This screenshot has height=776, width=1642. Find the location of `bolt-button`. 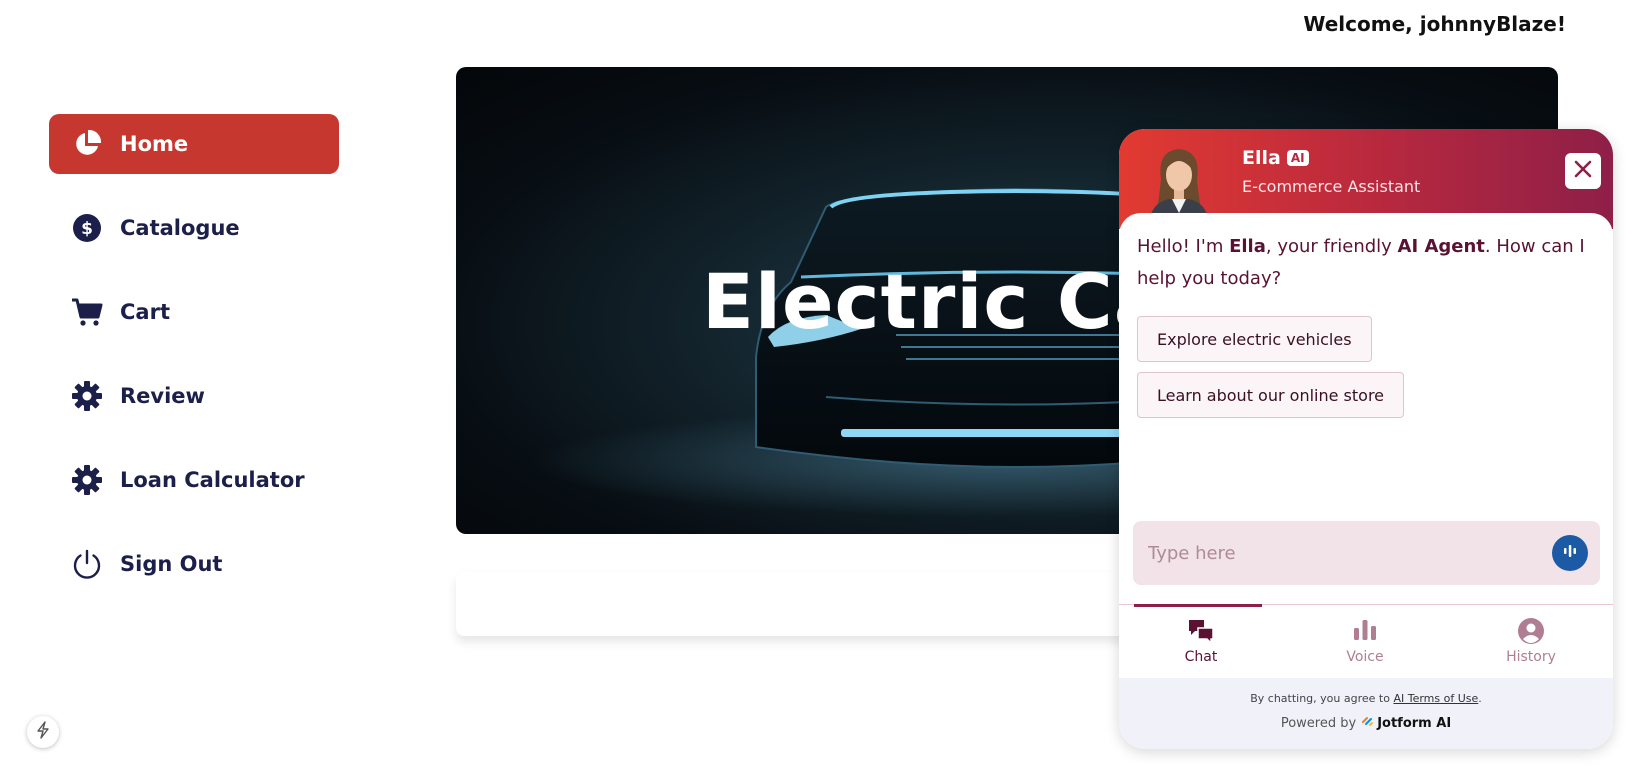

bolt-button is located at coordinates (43, 732).